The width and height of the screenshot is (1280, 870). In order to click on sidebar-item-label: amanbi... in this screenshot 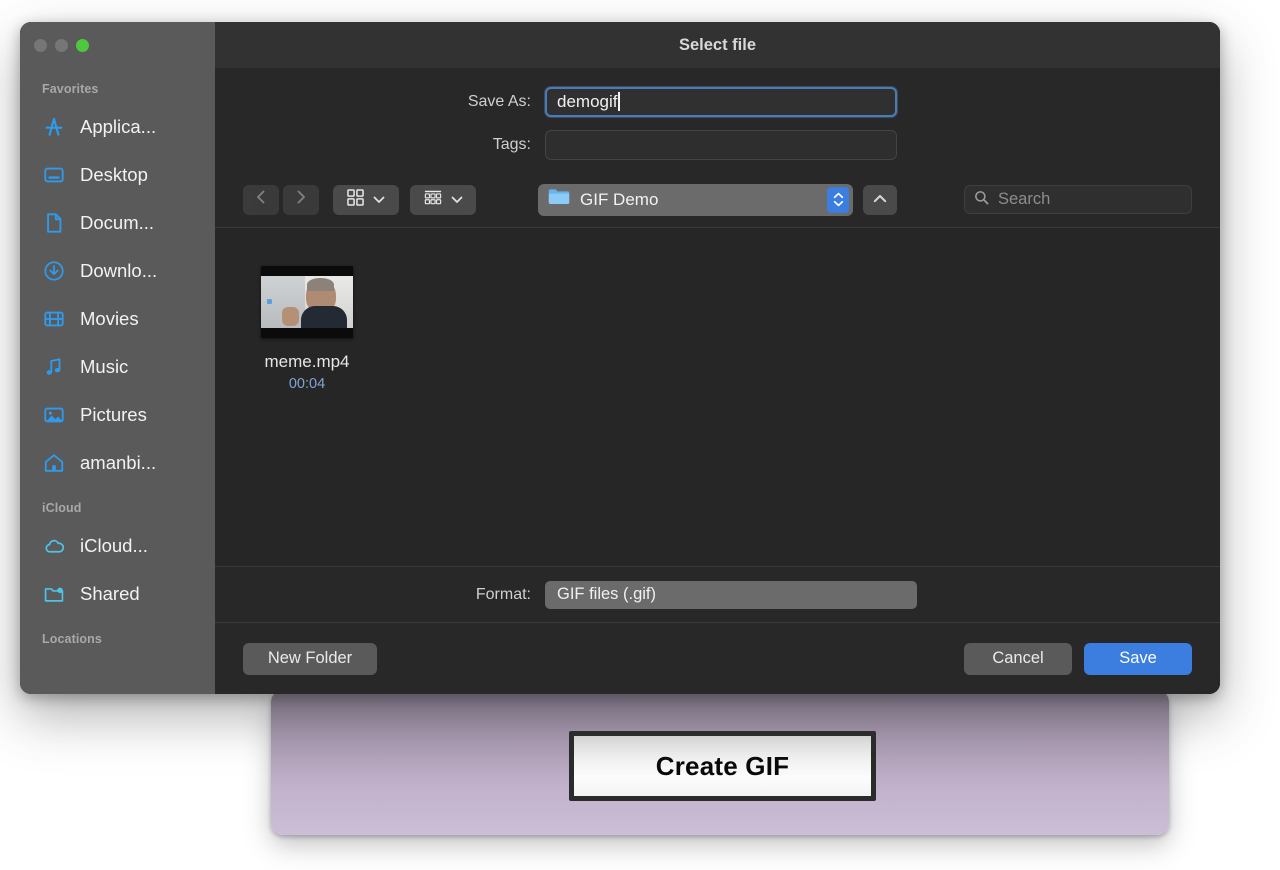, I will do `click(118, 462)`.